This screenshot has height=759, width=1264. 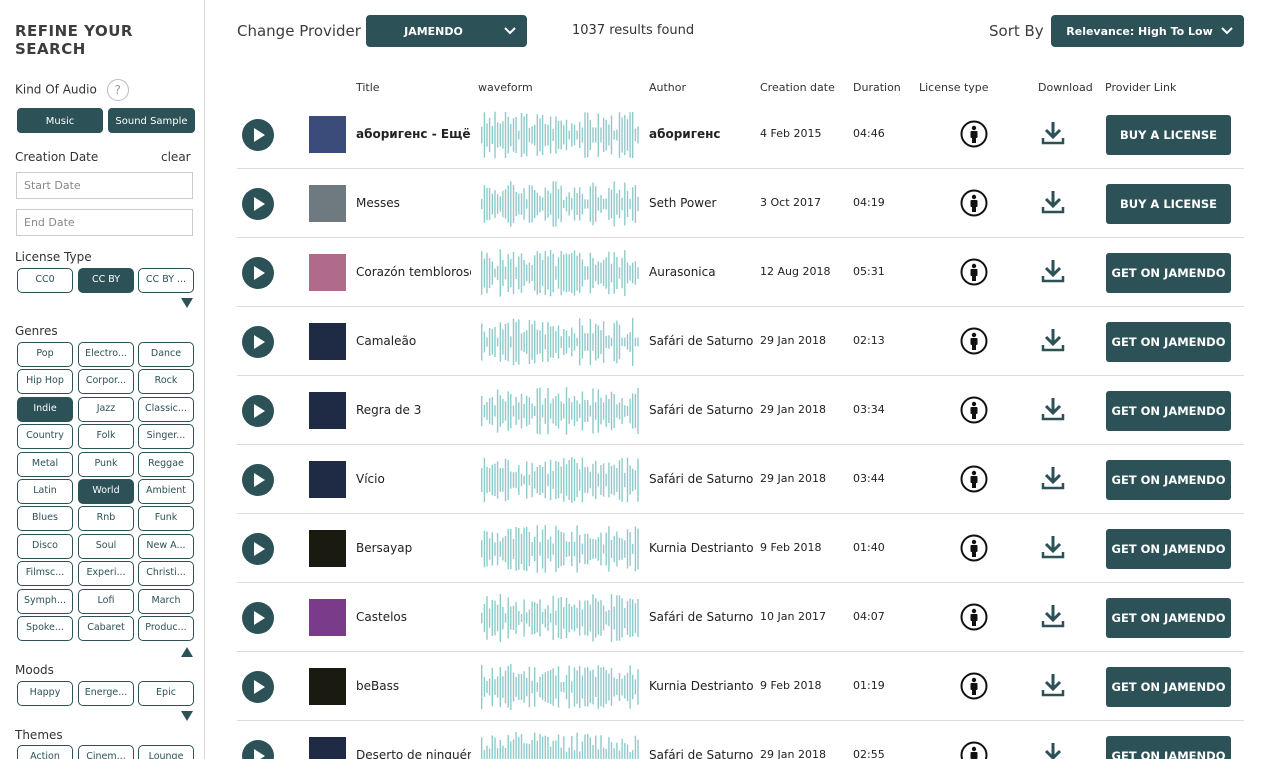 I want to click on end-date-input, so click(x=104, y=222).